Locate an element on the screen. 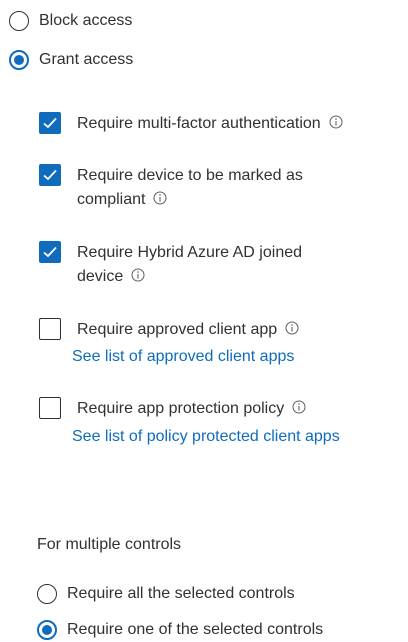  require-one-label: Require one of the selected controls is located at coordinates (195, 629).